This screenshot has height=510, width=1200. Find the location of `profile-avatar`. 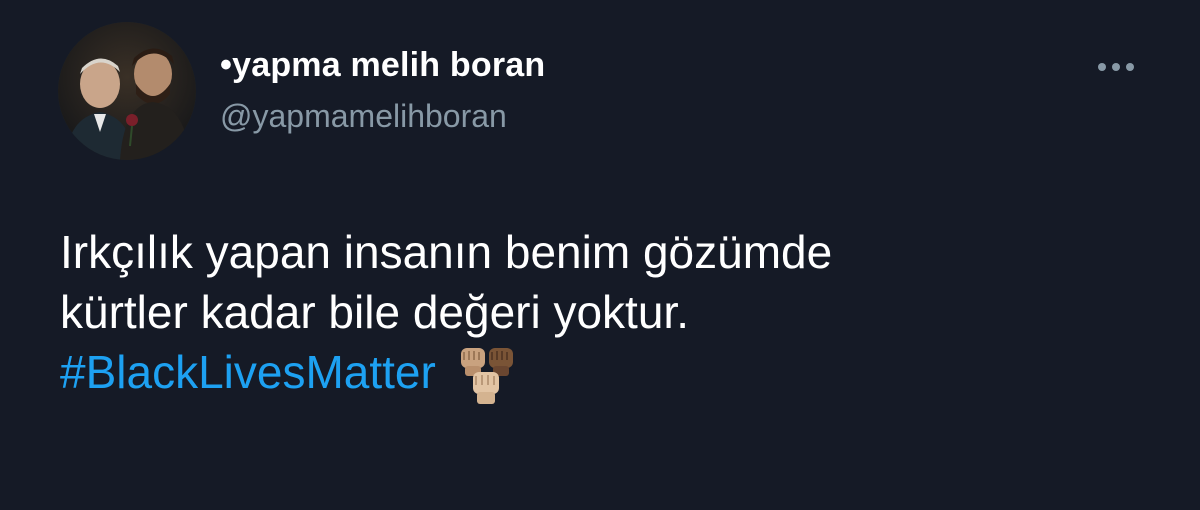

profile-avatar is located at coordinates (127, 91).